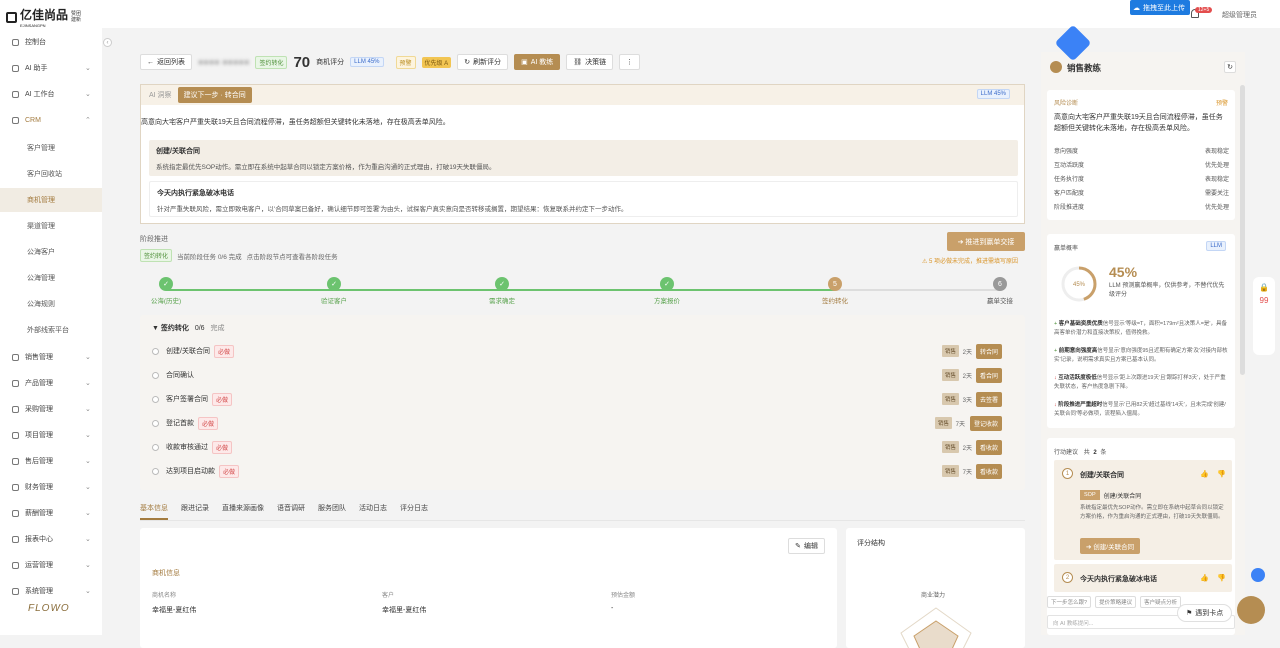  I want to click on chat-fab-icon, so click(1251, 610).